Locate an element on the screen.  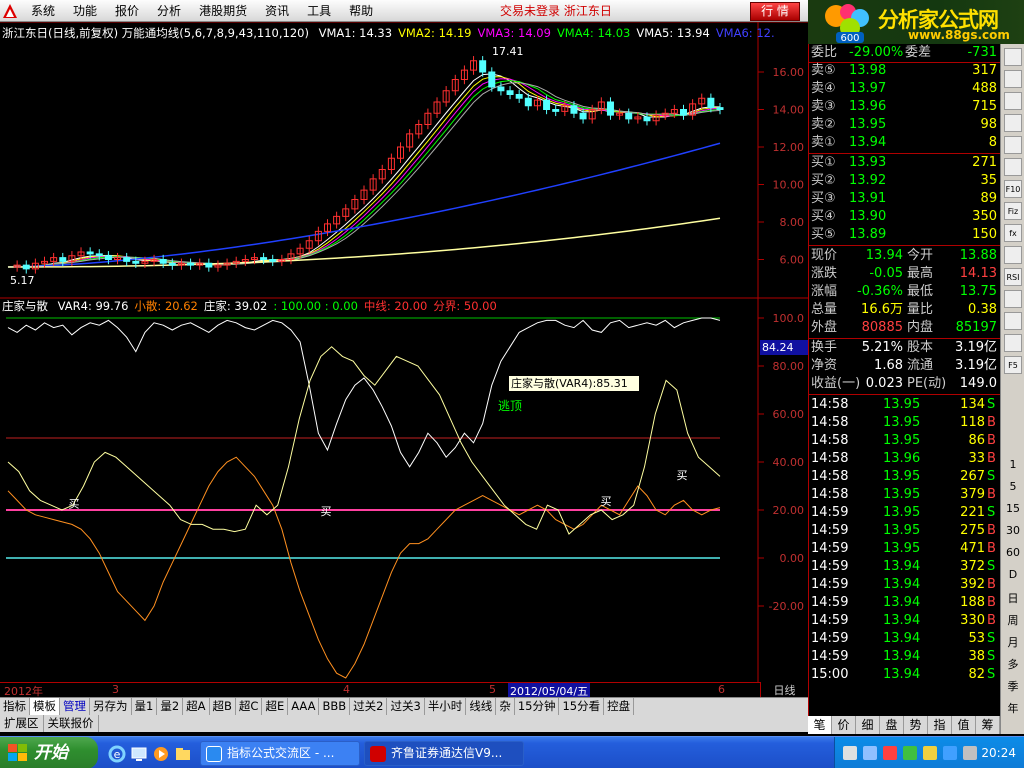
tab-0: 指标 is located at coordinates (15, 706).